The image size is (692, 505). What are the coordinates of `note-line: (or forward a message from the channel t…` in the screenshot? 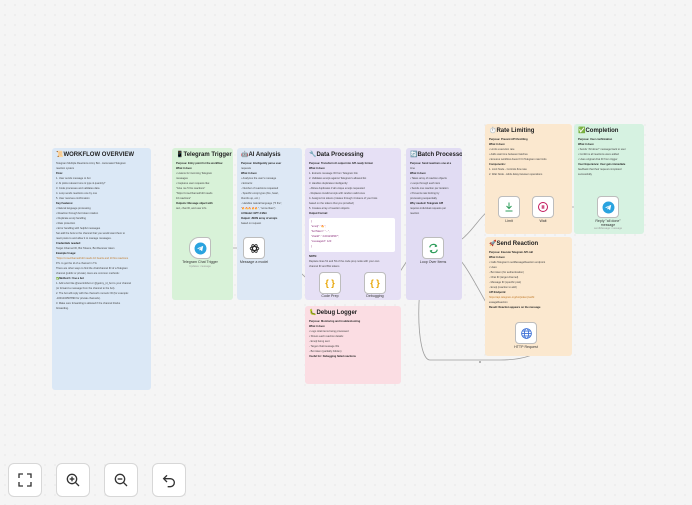 It's located at (86, 288).